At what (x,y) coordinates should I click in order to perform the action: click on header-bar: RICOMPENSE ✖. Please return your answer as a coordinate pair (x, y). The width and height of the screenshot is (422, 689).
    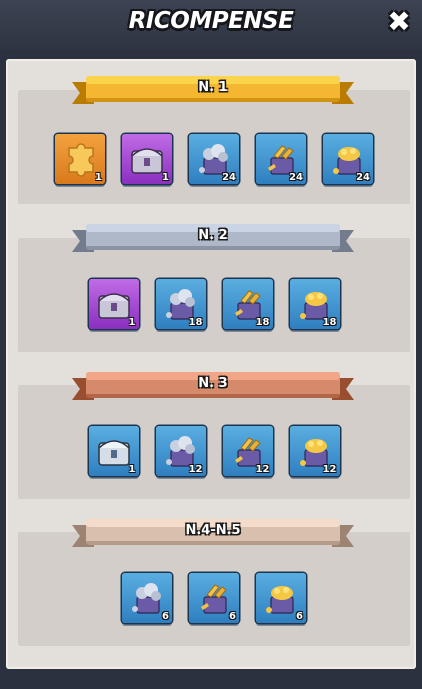
    Looking at the image, I should click on (211, 25).